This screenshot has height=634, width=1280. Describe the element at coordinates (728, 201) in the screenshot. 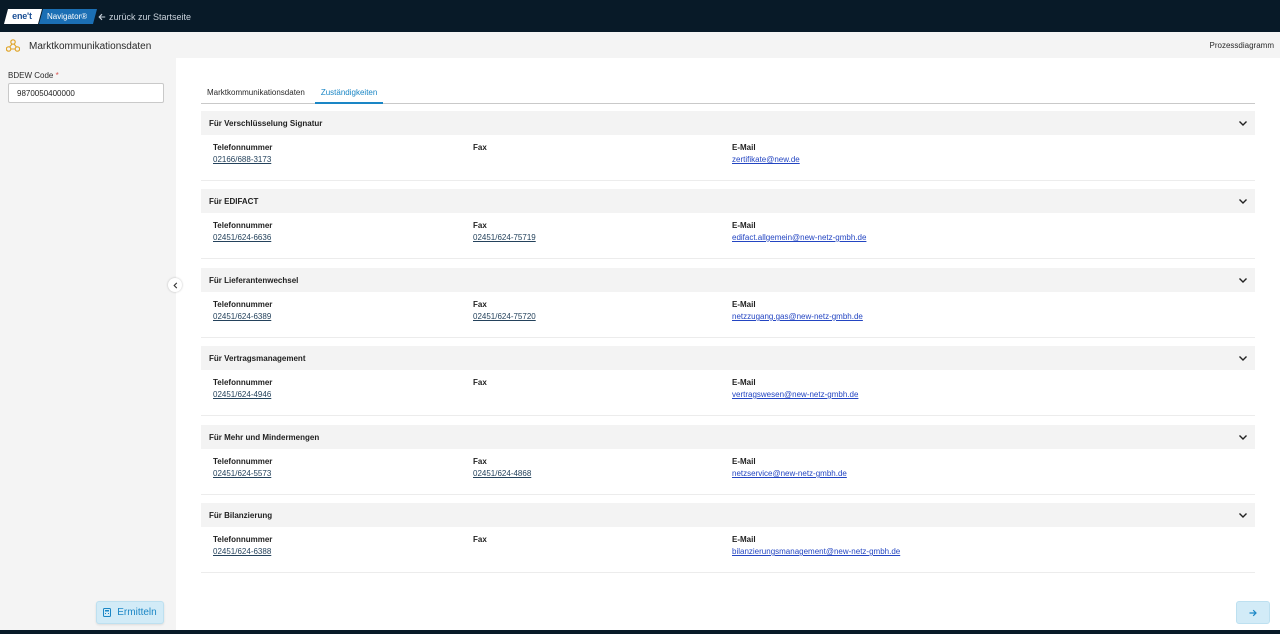

I see `section-header: Für EDIFACT` at that location.